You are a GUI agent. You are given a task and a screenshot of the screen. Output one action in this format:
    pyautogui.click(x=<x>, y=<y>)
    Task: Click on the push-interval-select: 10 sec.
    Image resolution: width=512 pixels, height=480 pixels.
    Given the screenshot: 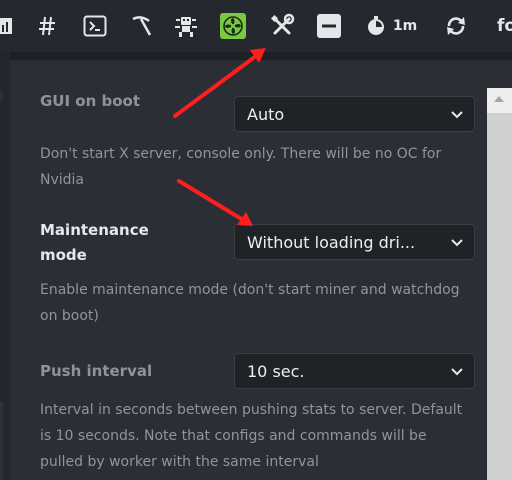 What is the action you would take?
    pyautogui.click(x=354, y=371)
    